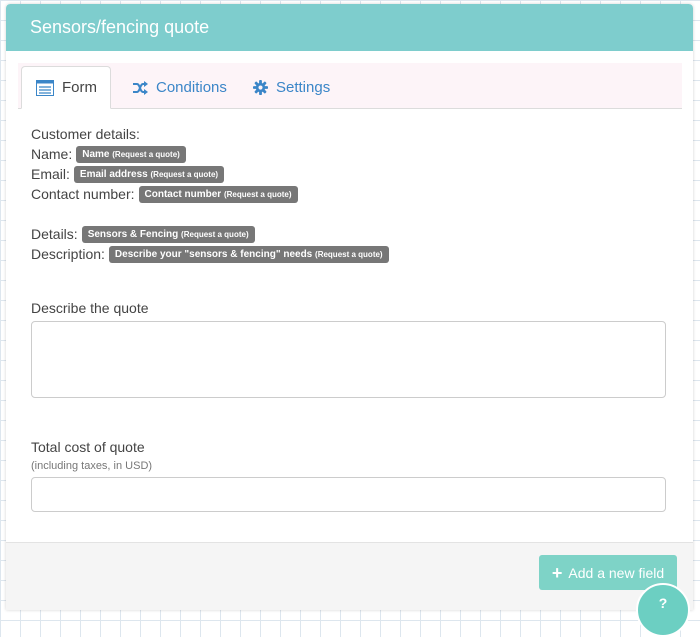 The image size is (700, 637). What do you see at coordinates (349, 27) in the screenshot?
I see `panel-title: Sensors/fencing quote` at bounding box center [349, 27].